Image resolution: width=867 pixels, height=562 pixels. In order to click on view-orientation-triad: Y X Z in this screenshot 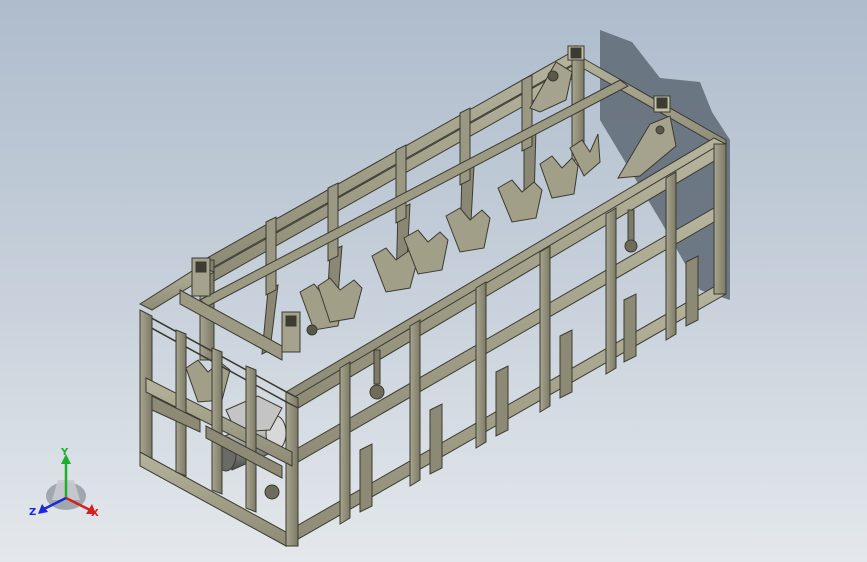, I will do `click(64, 483)`.